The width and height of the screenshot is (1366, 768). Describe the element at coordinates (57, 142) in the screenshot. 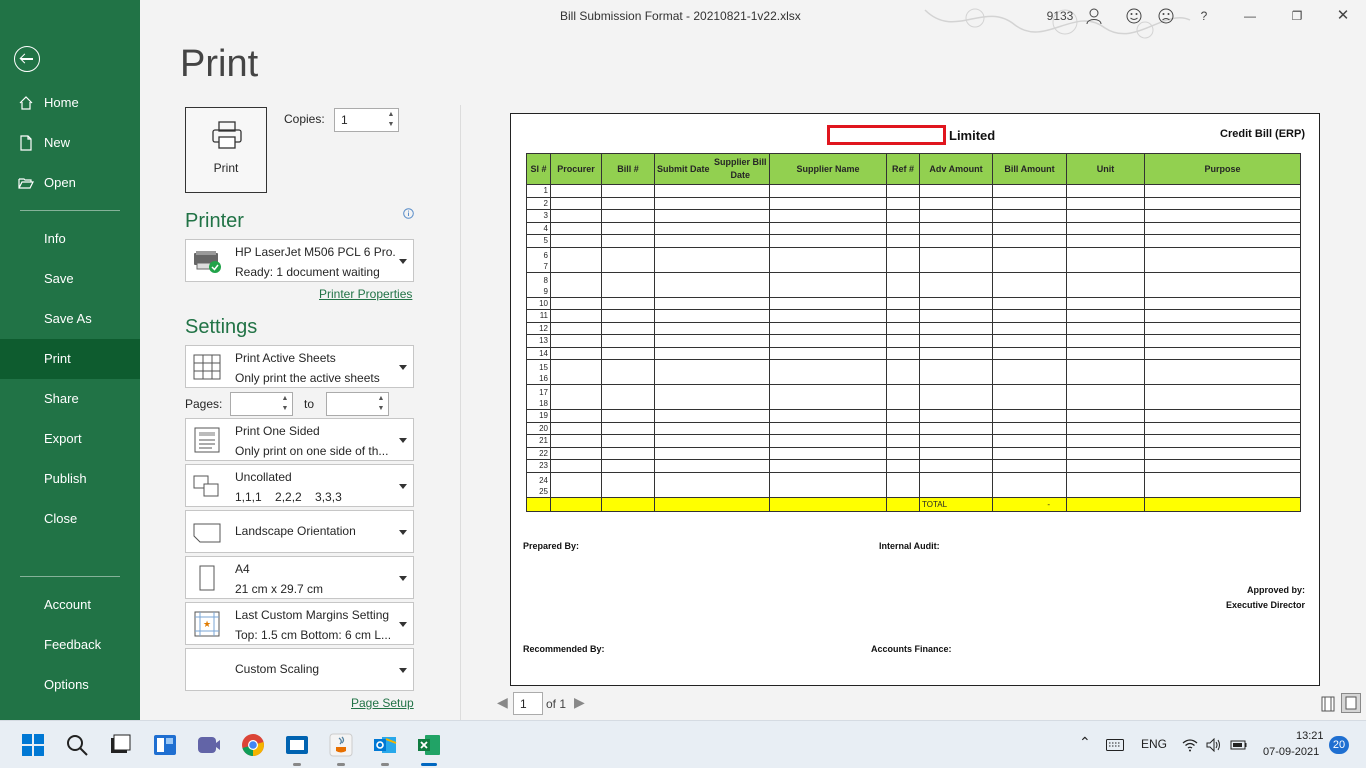

I see `sidebar-item-label: New` at that location.